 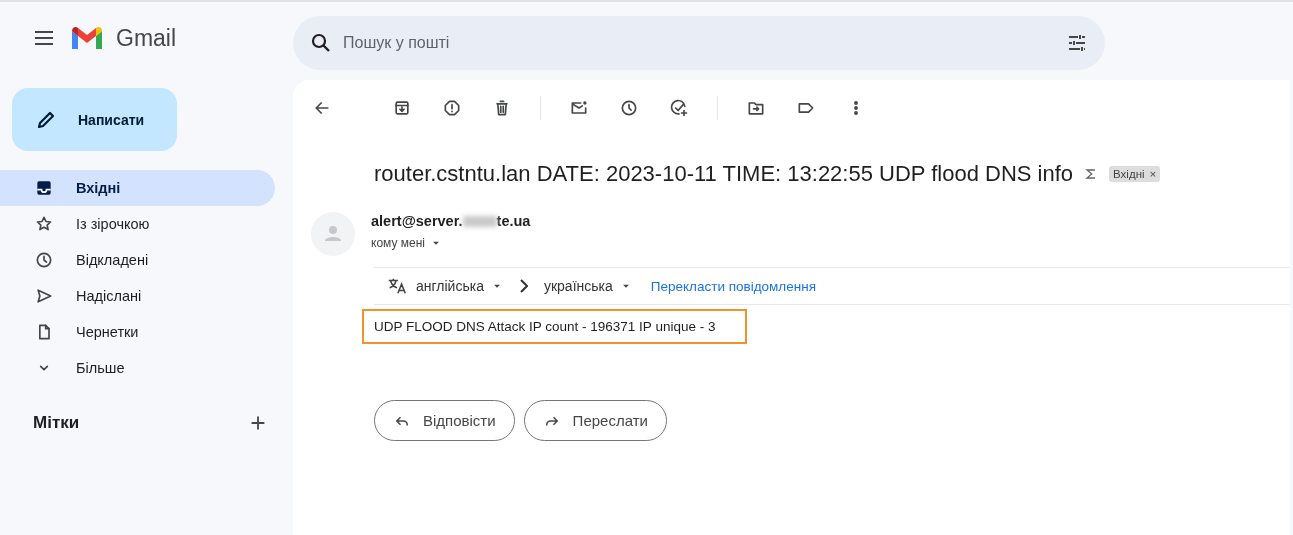 I want to click on sidebar-item: Надіслані, so click(x=137, y=296).